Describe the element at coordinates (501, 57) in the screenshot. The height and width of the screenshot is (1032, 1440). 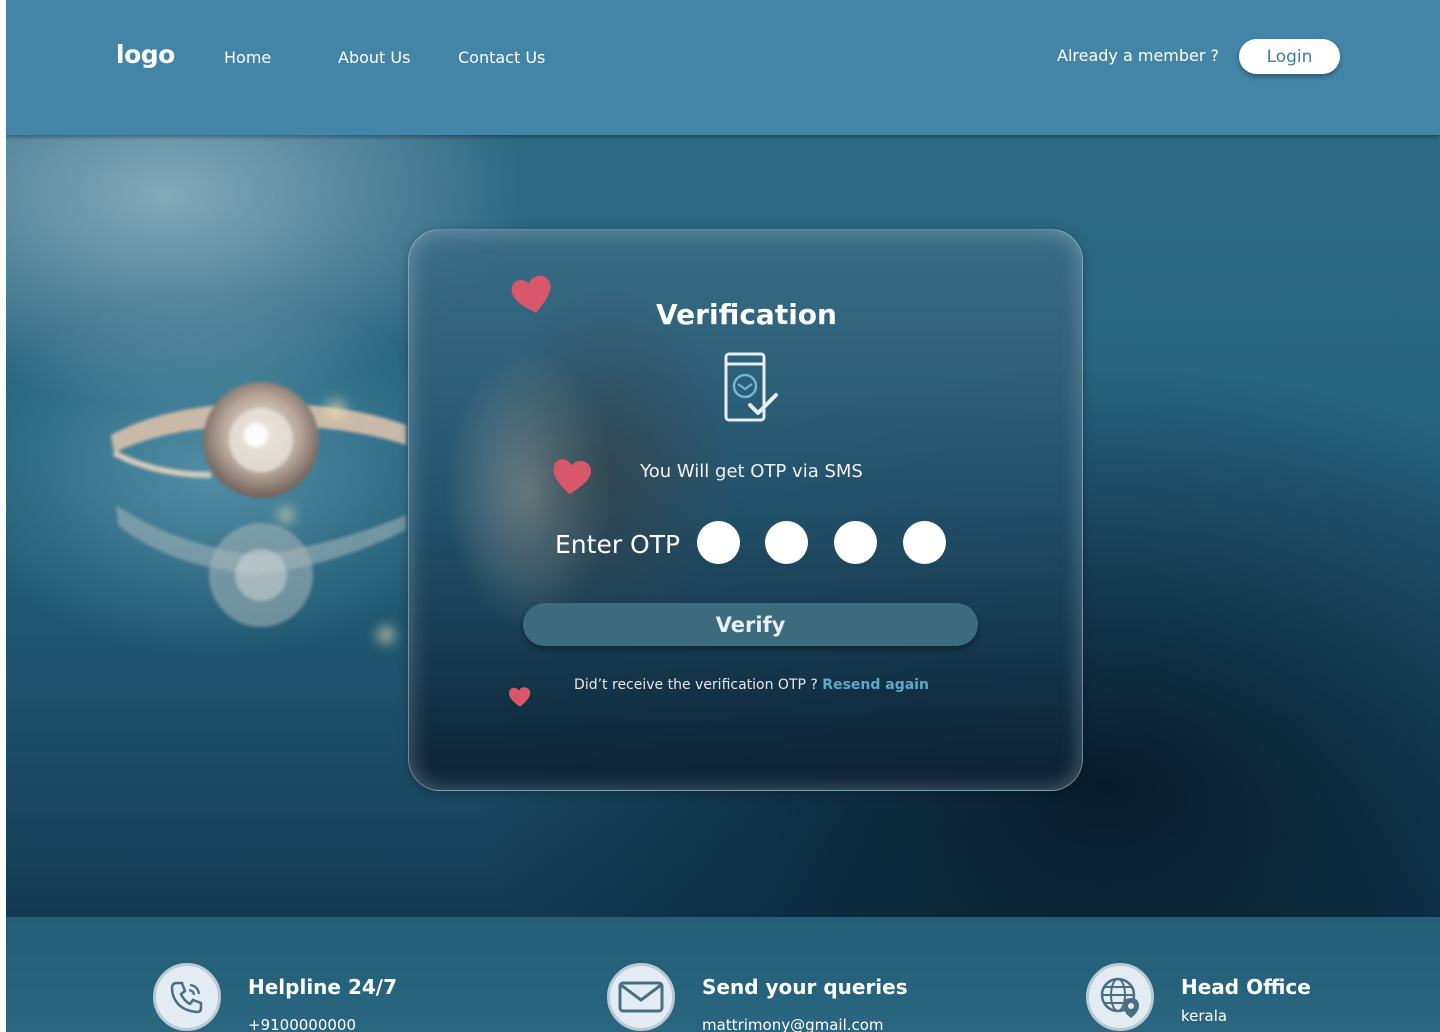
I see `nav-contact-link: Contact Us` at that location.